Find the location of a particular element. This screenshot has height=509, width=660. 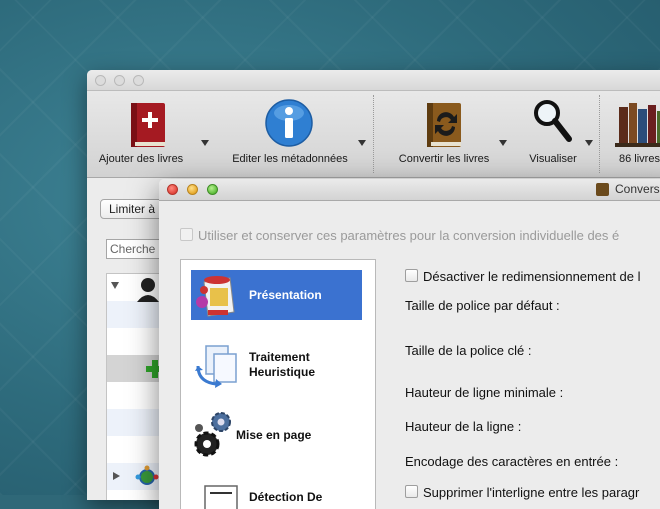

default-font-size-label: Taille de police par défaut : is located at coordinates (482, 305).